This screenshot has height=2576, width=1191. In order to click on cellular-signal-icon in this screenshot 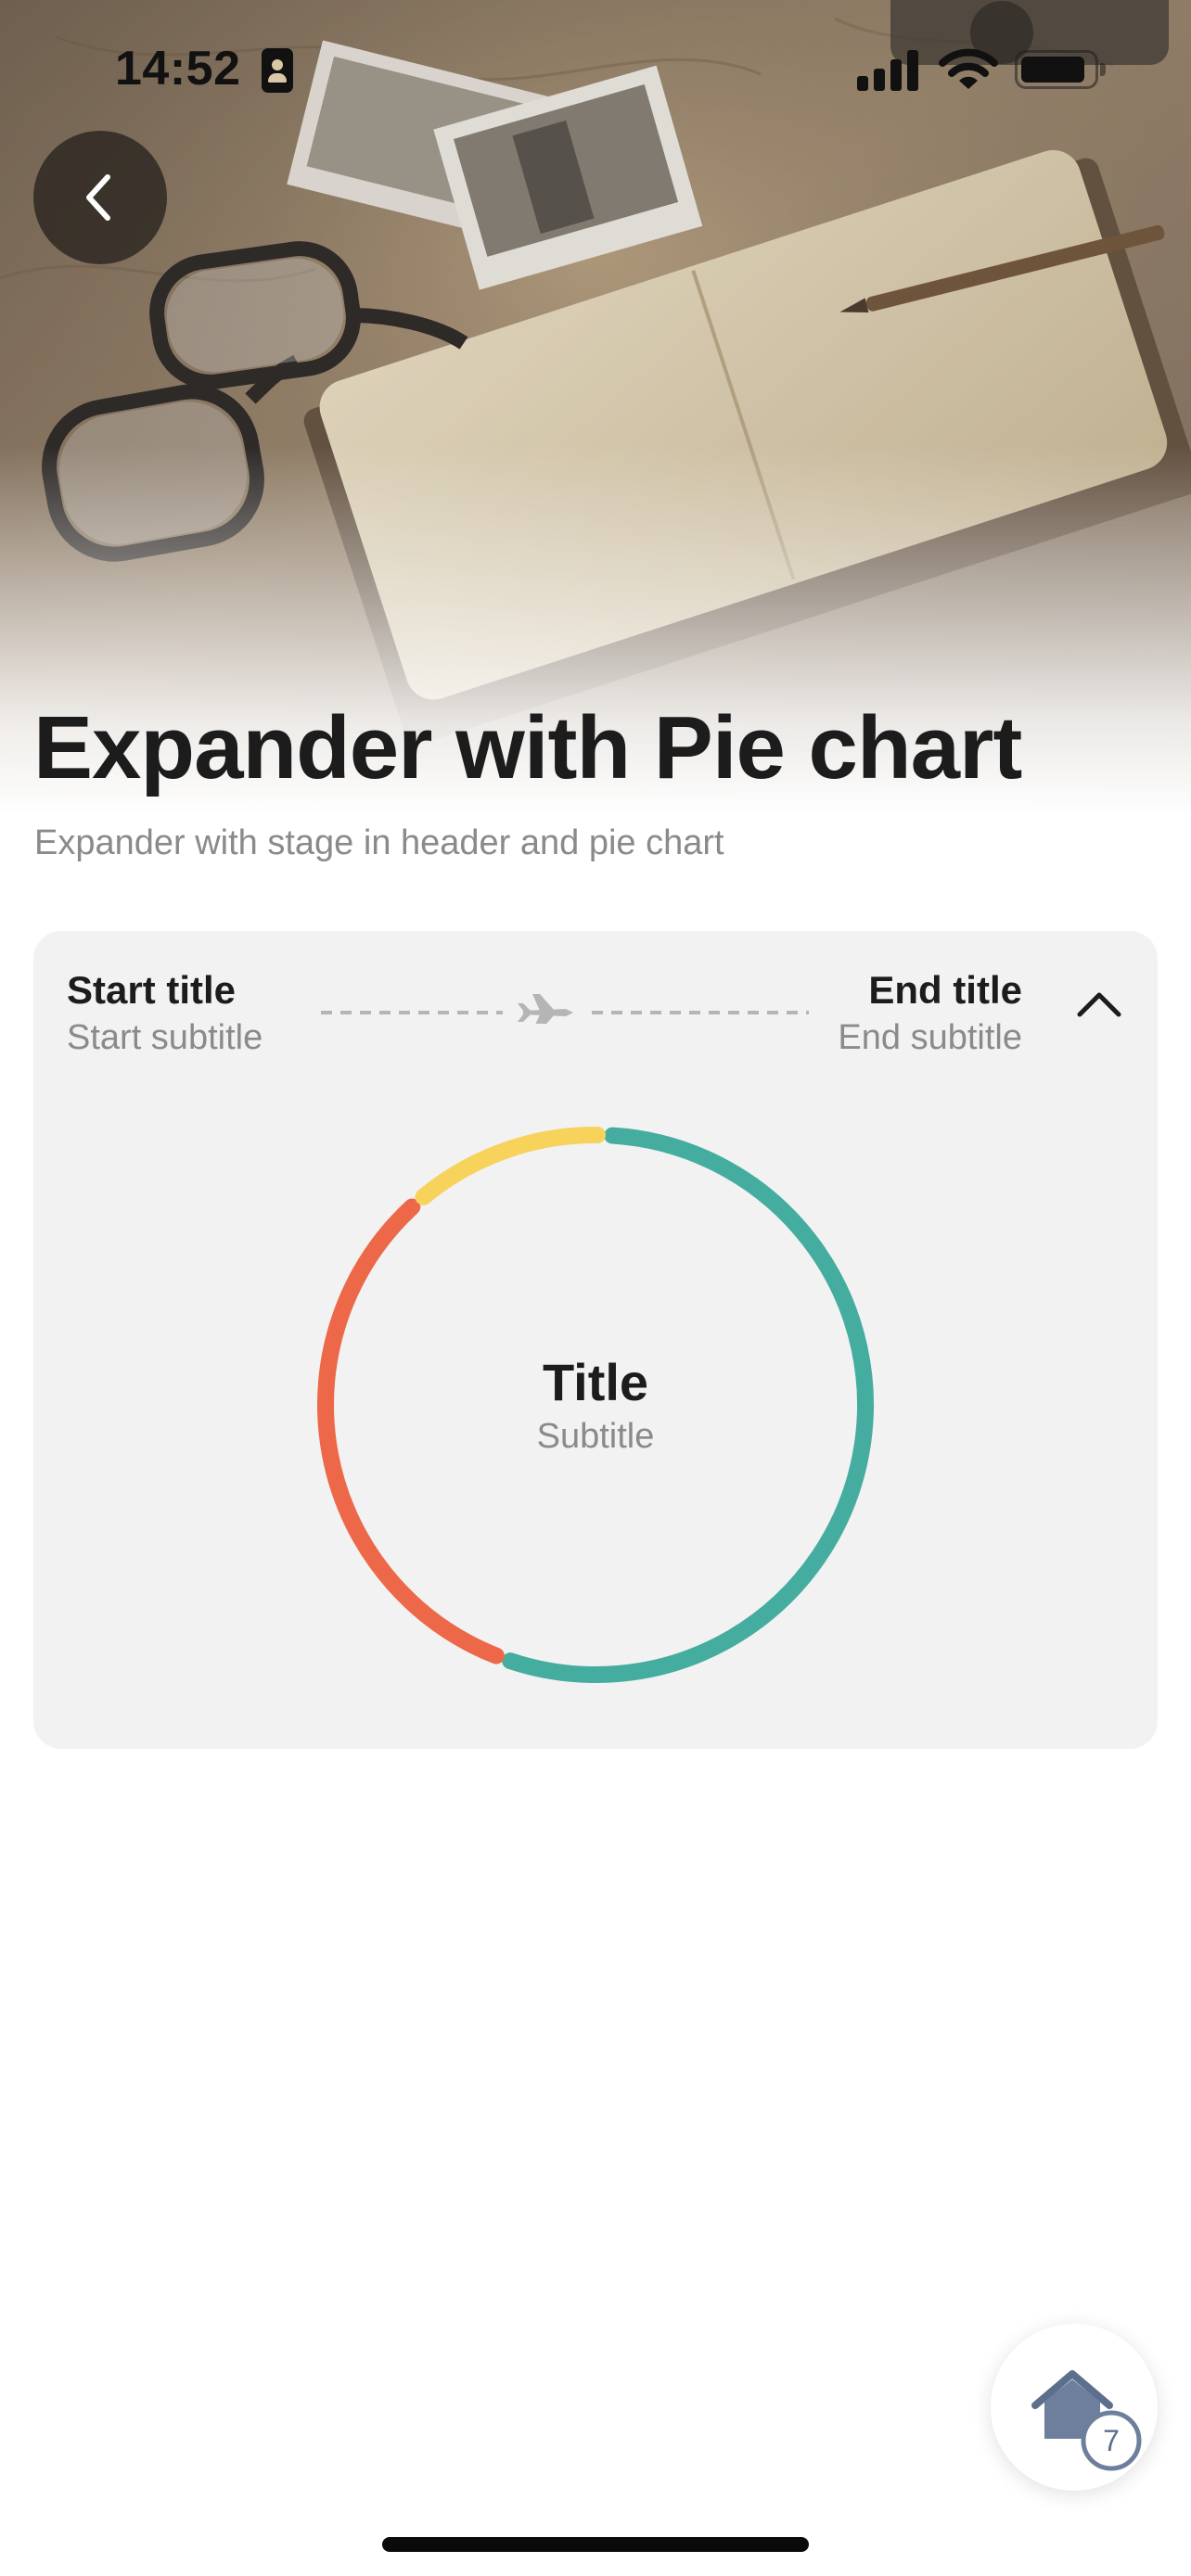, I will do `click(888, 71)`.